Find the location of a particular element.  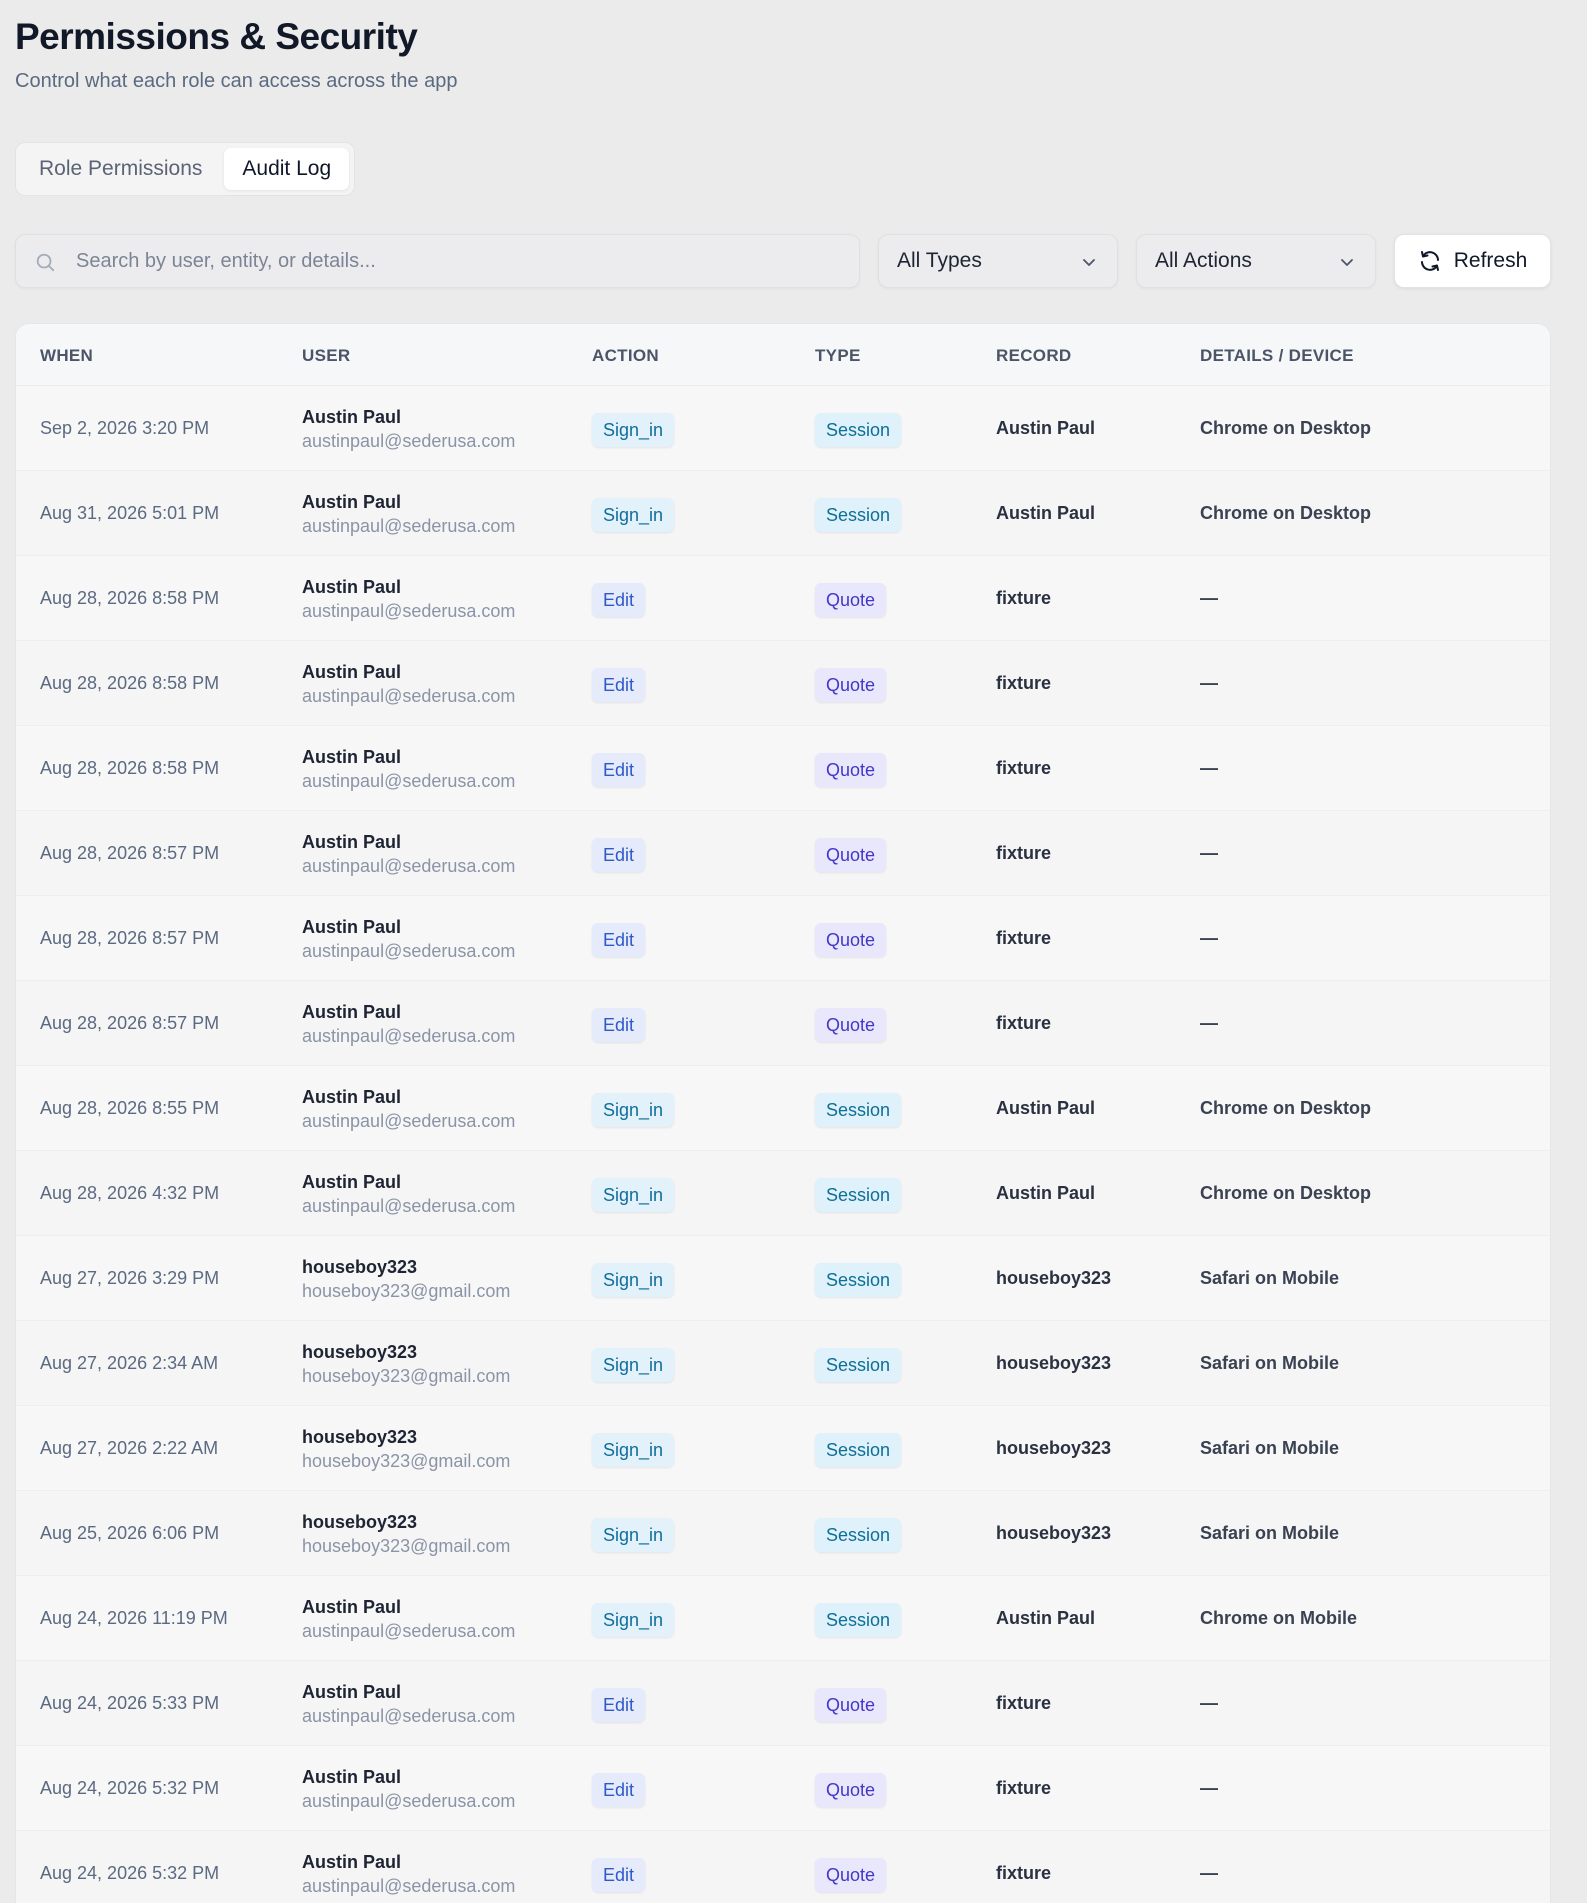

action-filter-value: All Actions is located at coordinates (1203, 260).